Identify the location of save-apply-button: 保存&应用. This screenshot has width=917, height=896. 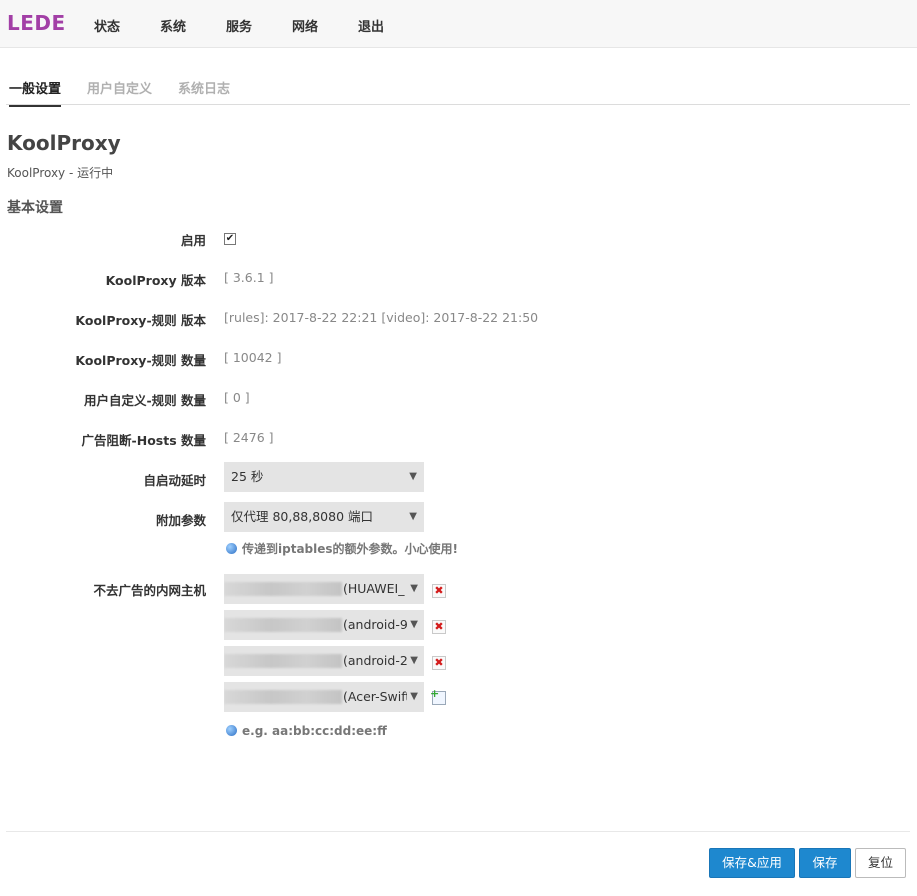
(752, 863).